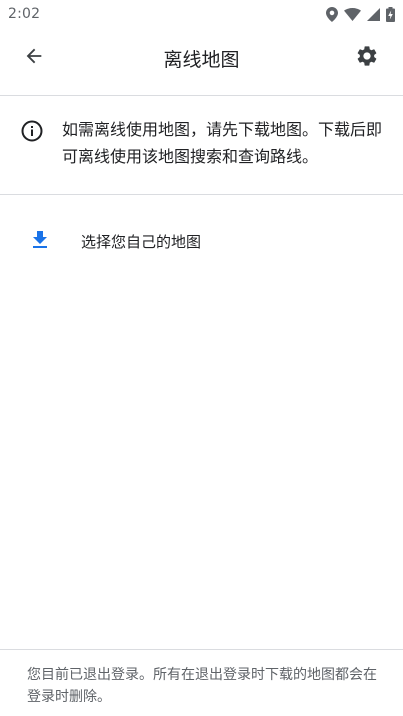 This screenshot has height=716, width=403. I want to click on info-section: 如需离线使用地图，请先下载地图。下载后即可离线使用该地图搜索和查询路线。, so click(201, 145).